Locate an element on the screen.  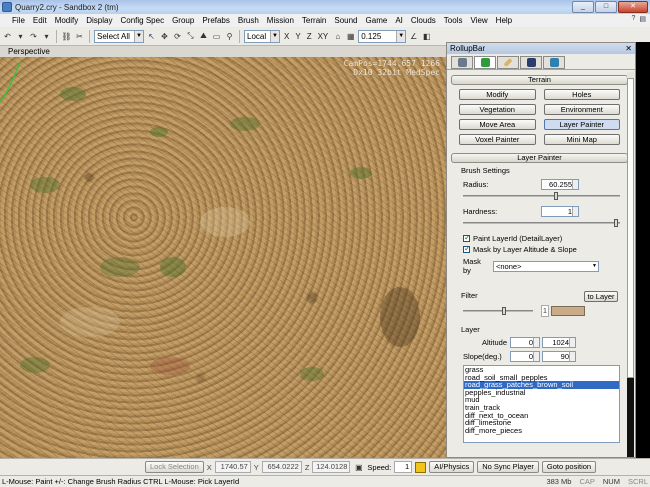
menu-game: Game is located at coordinates (377, 20).